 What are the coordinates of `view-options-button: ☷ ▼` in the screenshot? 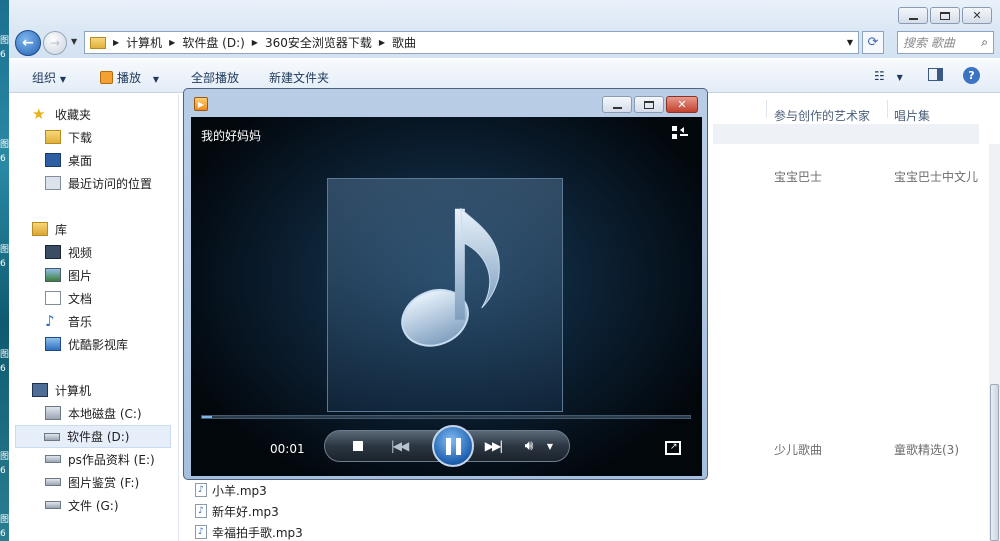 It's located at (888, 76).